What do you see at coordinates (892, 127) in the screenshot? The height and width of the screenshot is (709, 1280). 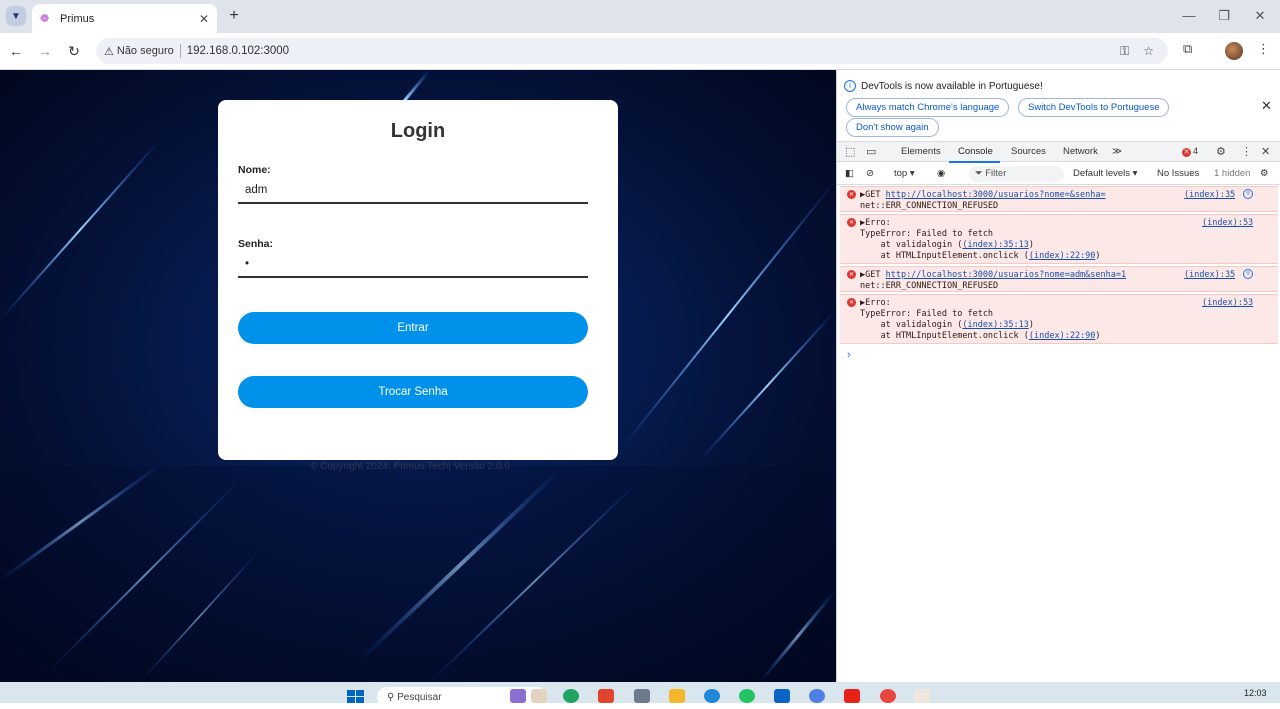 I see `dont-show-again-button: Don't show again` at bounding box center [892, 127].